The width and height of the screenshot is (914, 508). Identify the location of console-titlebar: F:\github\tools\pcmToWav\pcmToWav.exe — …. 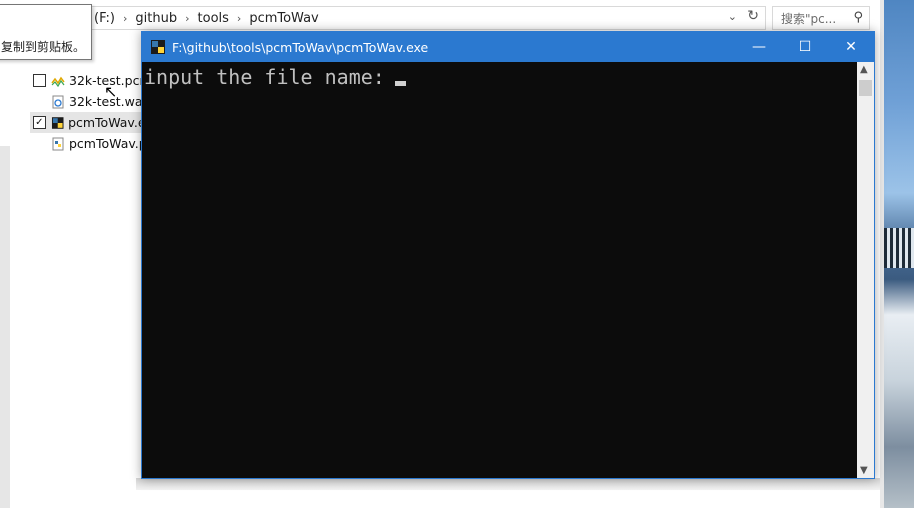
(508, 47).